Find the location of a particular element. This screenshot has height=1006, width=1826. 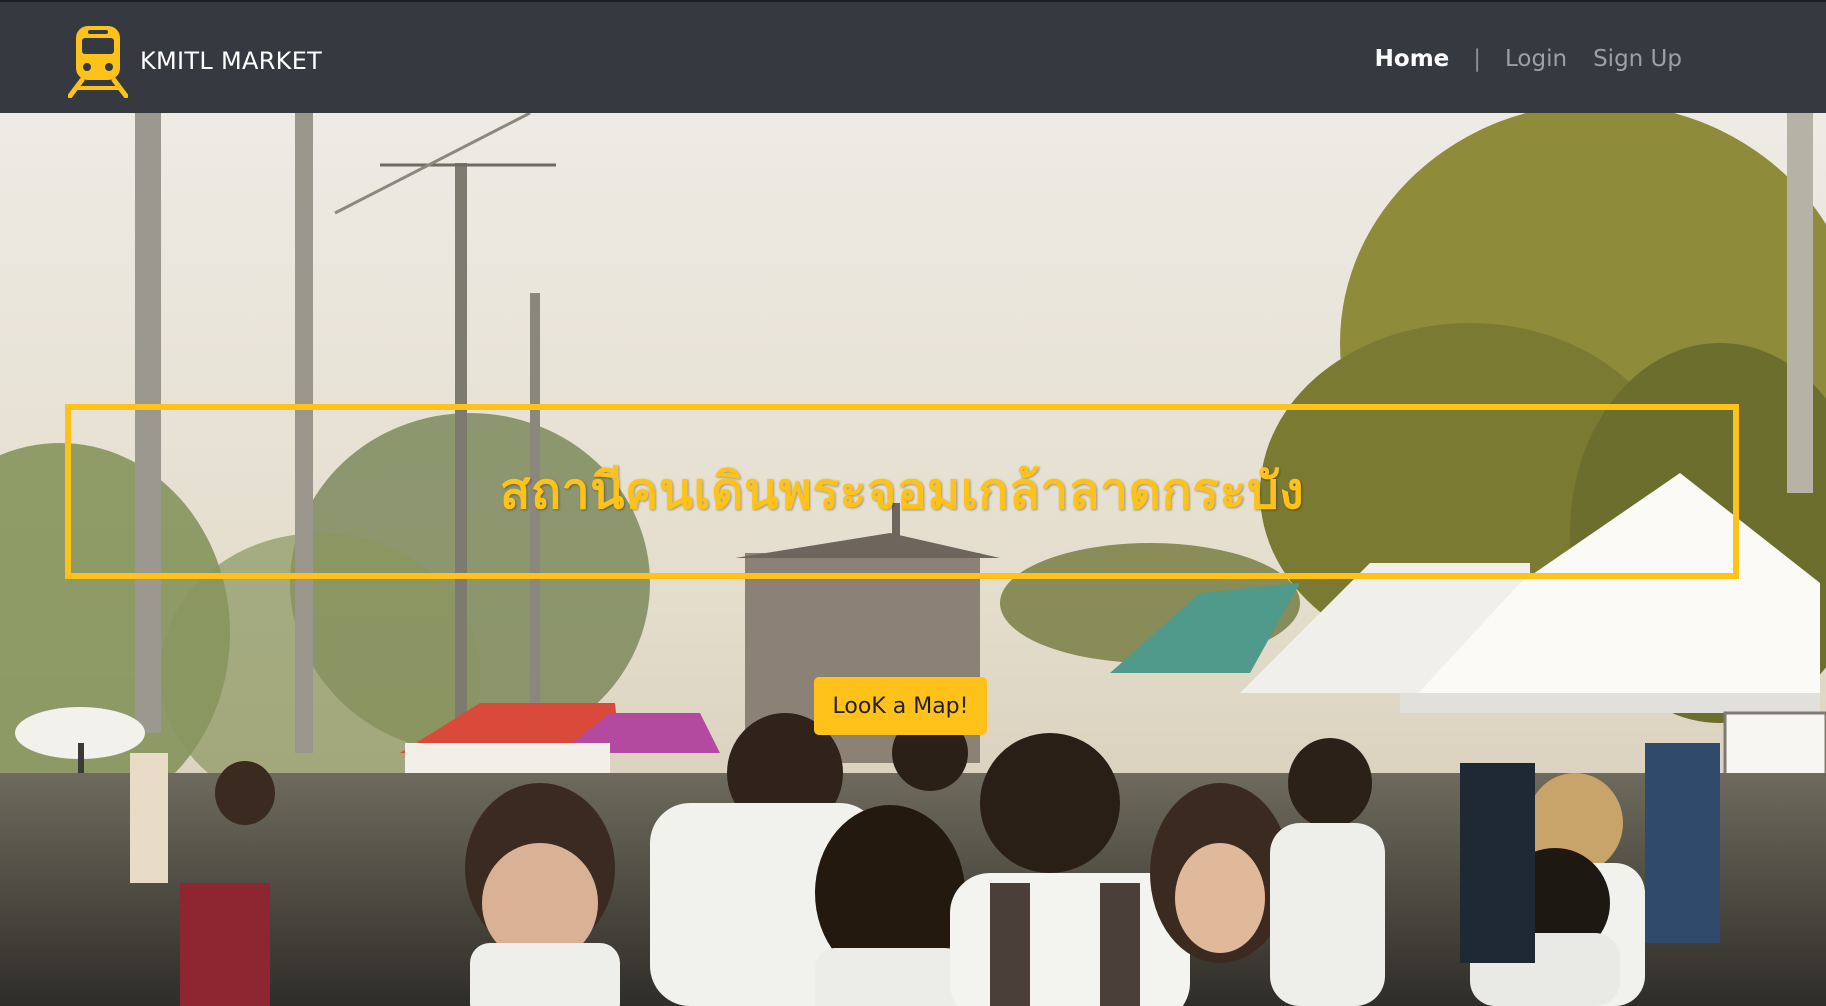

train-icon is located at coordinates (98, 62).